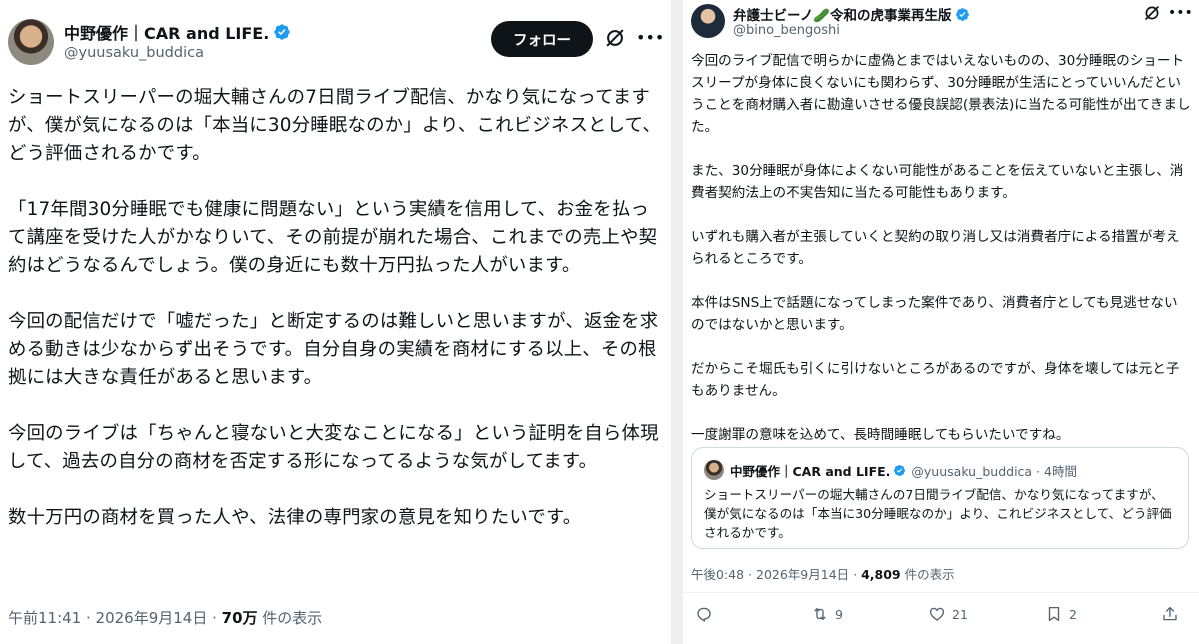 This screenshot has width=1199, height=644. Describe the element at coordinates (842, 14) in the screenshot. I see `author-name: 弁護士ビーノ🥒令和の虎事業再生版` at that location.